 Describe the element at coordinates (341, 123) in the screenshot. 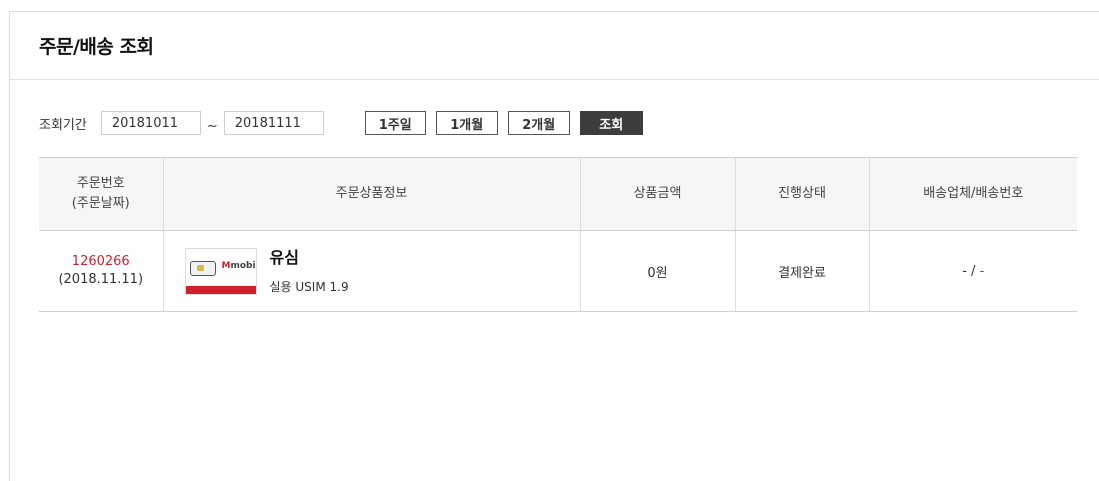

I see `search-filter-row: 조회기간 ~ 1주일 1개월 2개월 조회` at that location.